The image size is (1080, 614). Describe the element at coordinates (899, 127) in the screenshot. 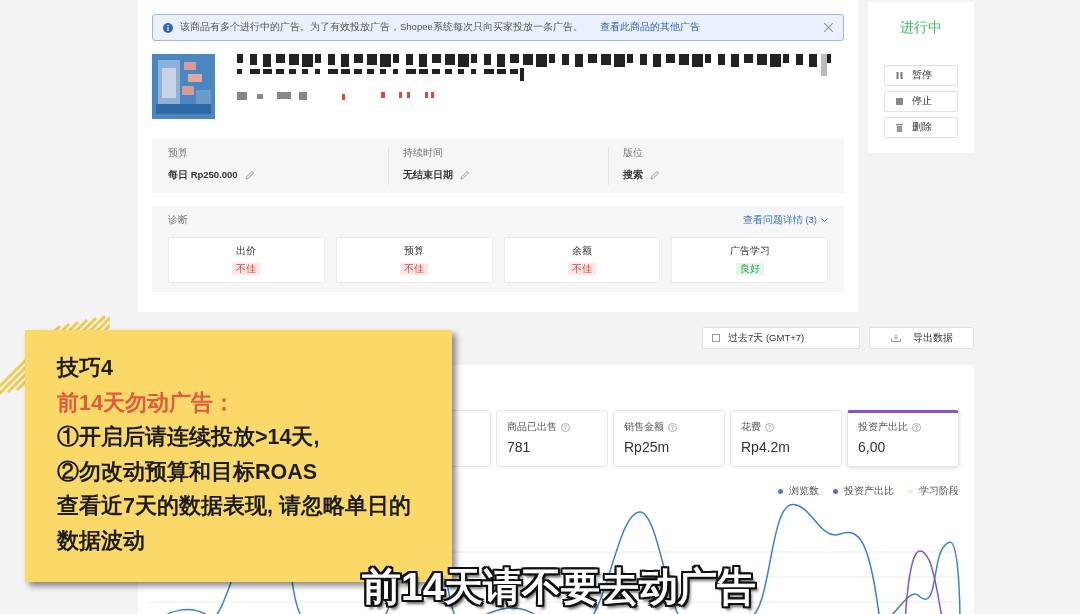

I see `trash-icon` at that location.